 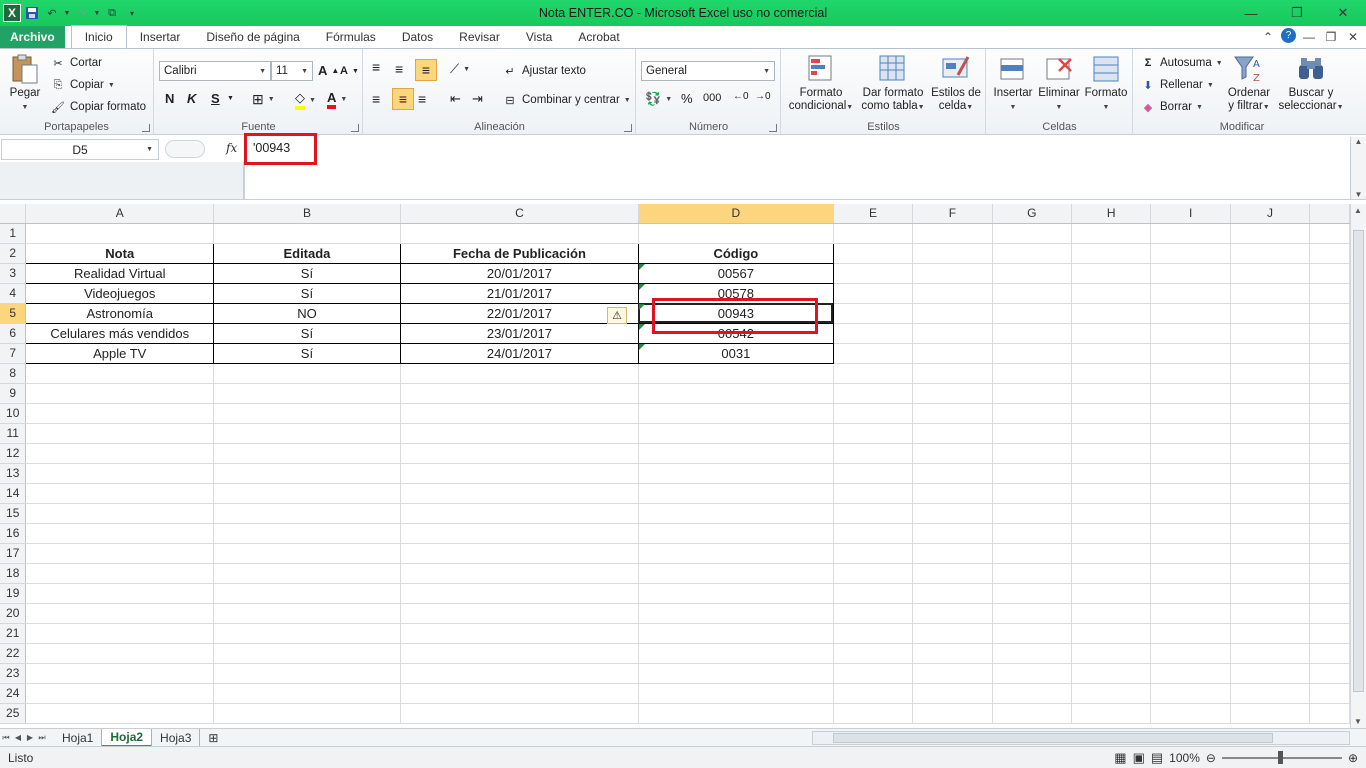 I want to click on row-header-9: 9, so click(x=13, y=393).